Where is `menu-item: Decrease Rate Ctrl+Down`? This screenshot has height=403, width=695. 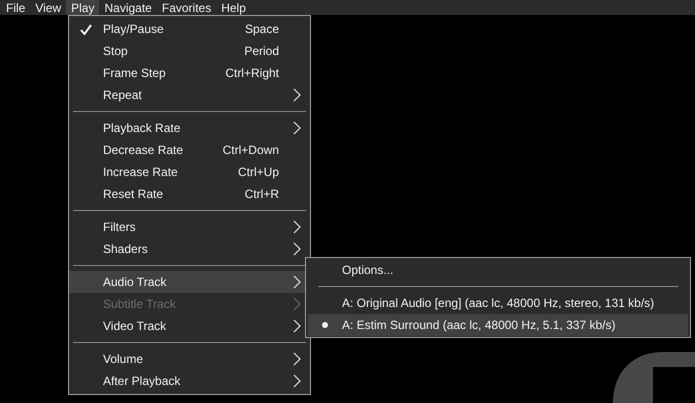
menu-item: Decrease Rate Ctrl+Down is located at coordinates (189, 150).